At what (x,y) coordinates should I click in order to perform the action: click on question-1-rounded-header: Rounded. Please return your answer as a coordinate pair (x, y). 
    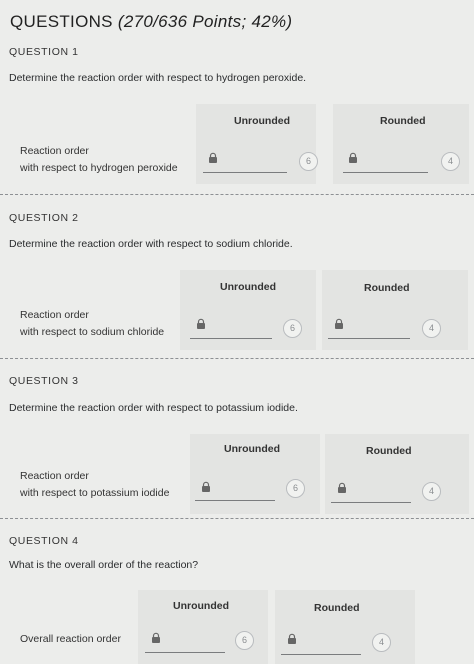
    Looking at the image, I should click on (403, 121).